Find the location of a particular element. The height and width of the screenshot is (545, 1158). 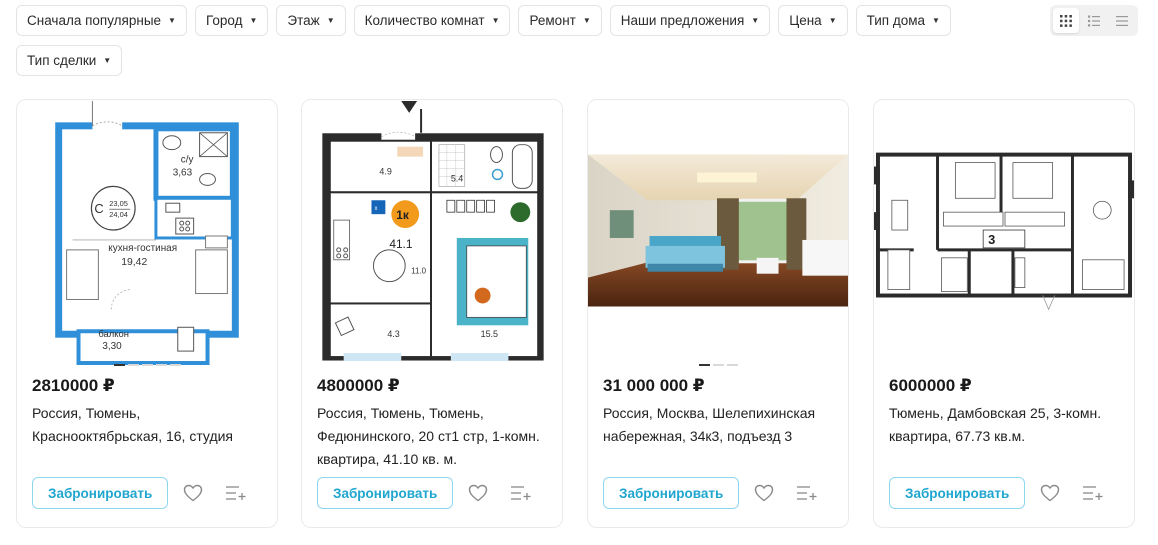

total-area-label: 41.1 is located at coordinates (401, 244).